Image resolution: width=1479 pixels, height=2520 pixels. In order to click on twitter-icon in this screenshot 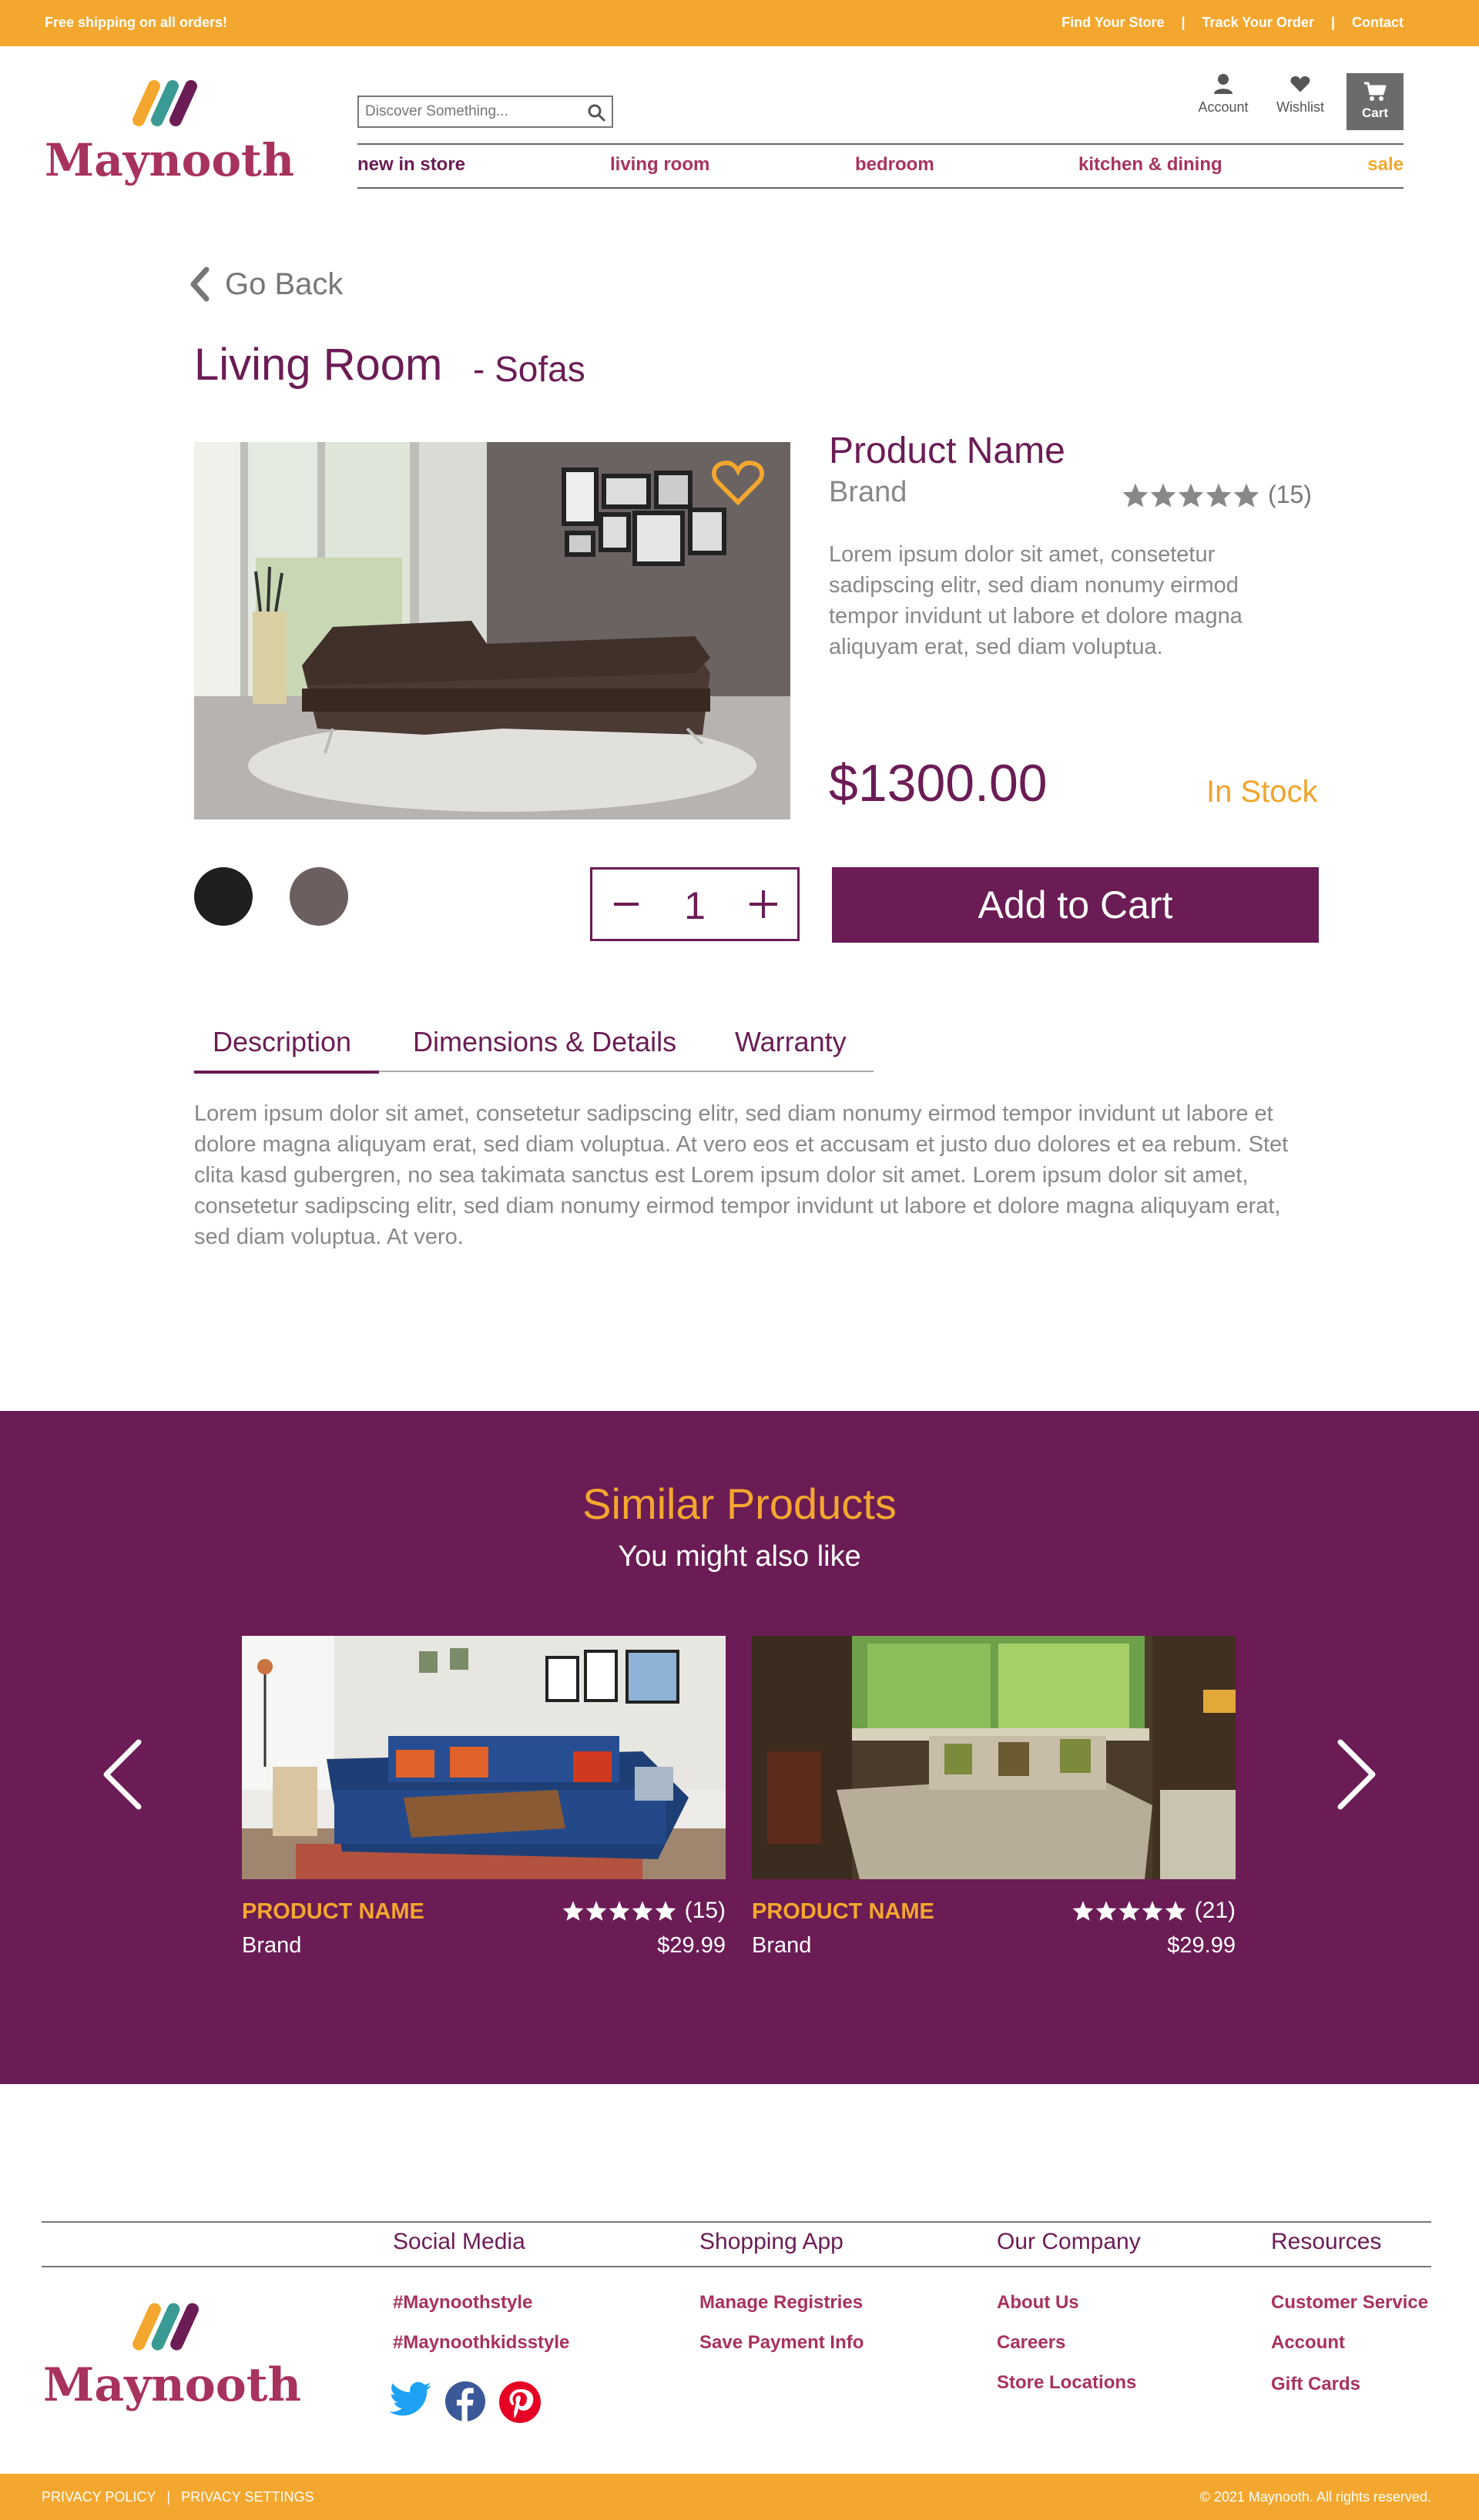, I will do `click(411, 2400)`.